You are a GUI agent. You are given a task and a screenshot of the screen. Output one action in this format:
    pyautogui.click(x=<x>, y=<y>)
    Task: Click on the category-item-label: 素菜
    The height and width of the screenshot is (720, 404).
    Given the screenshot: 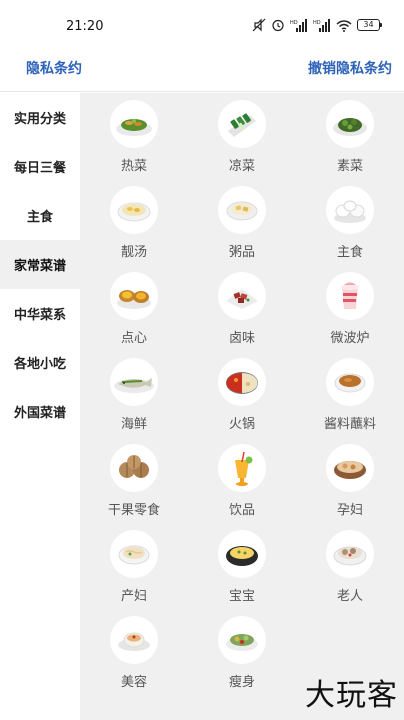 What is the action you would take?
    pyautogui.click(x=349, y=166)
    